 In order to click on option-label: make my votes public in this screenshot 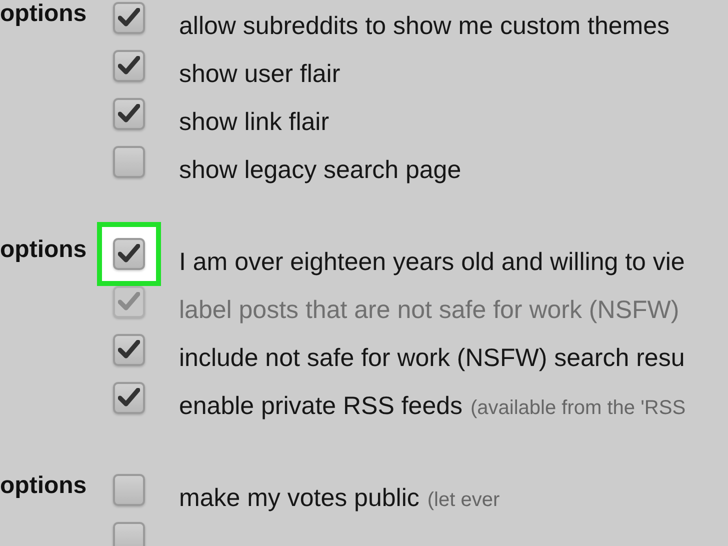, I will do `click(299, 498)`.